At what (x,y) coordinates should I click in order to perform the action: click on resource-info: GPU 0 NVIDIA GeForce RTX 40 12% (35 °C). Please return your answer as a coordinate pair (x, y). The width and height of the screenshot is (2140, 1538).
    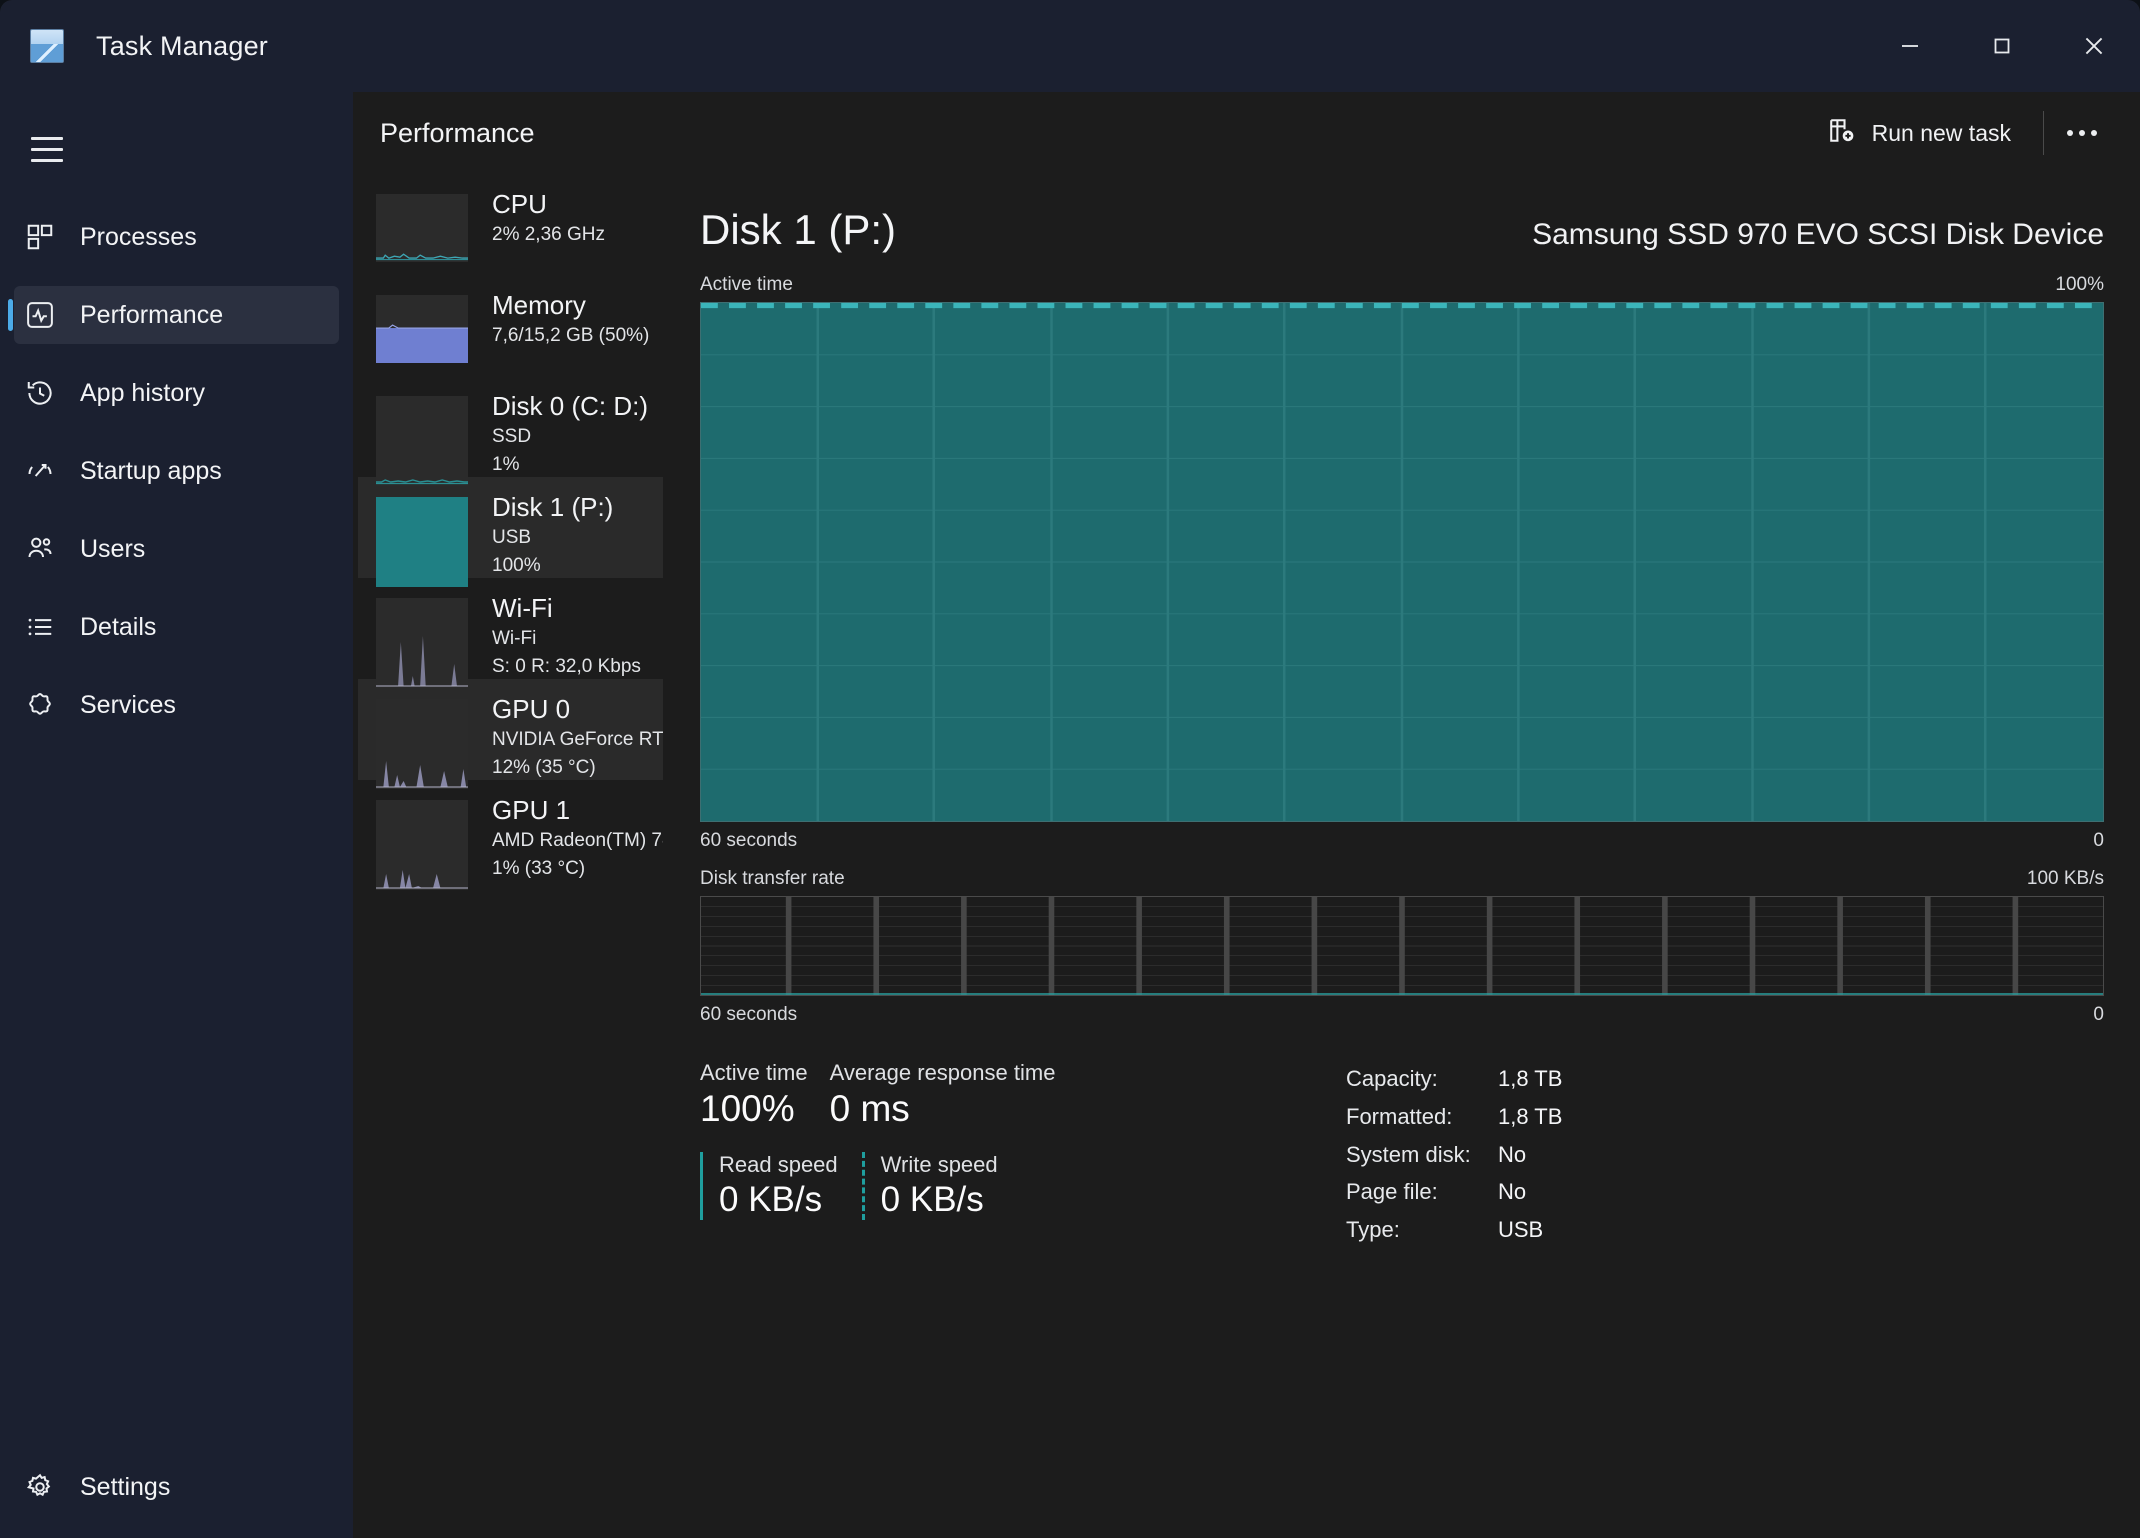
    Looking at the image, I should click on (577, 737).